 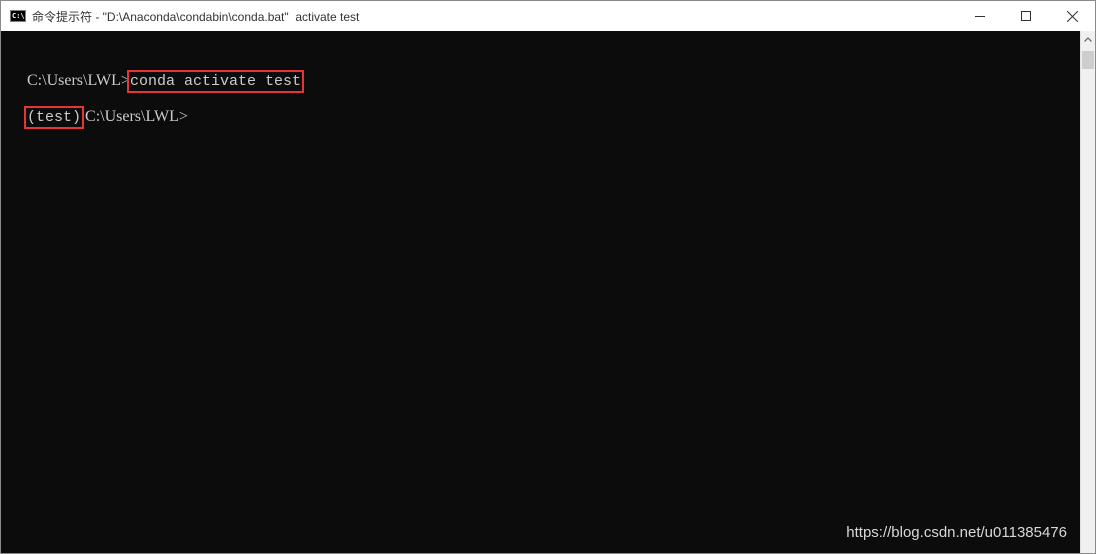 I want to click on maximize-icon, so click(x=1026, y=16).